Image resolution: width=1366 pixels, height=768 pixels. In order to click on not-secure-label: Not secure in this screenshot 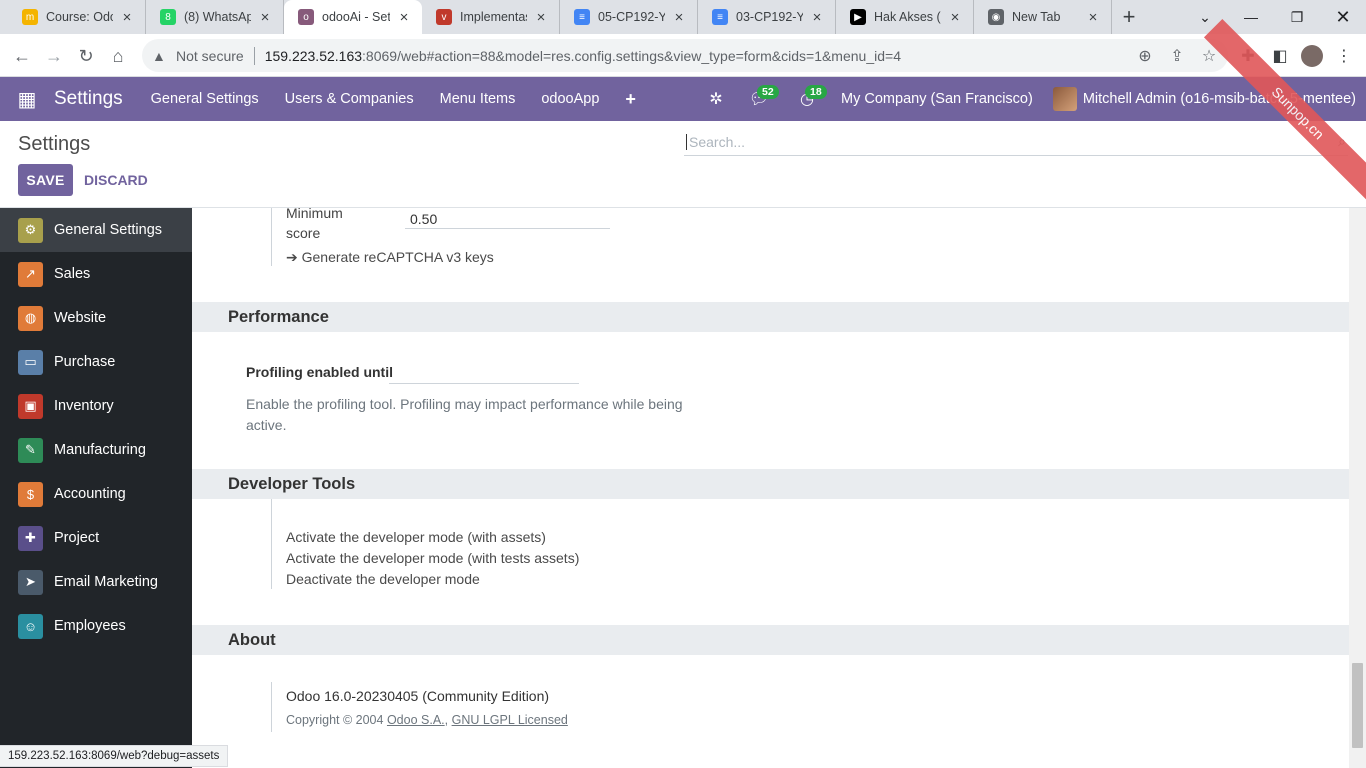, I will do `click(210, 55)`.